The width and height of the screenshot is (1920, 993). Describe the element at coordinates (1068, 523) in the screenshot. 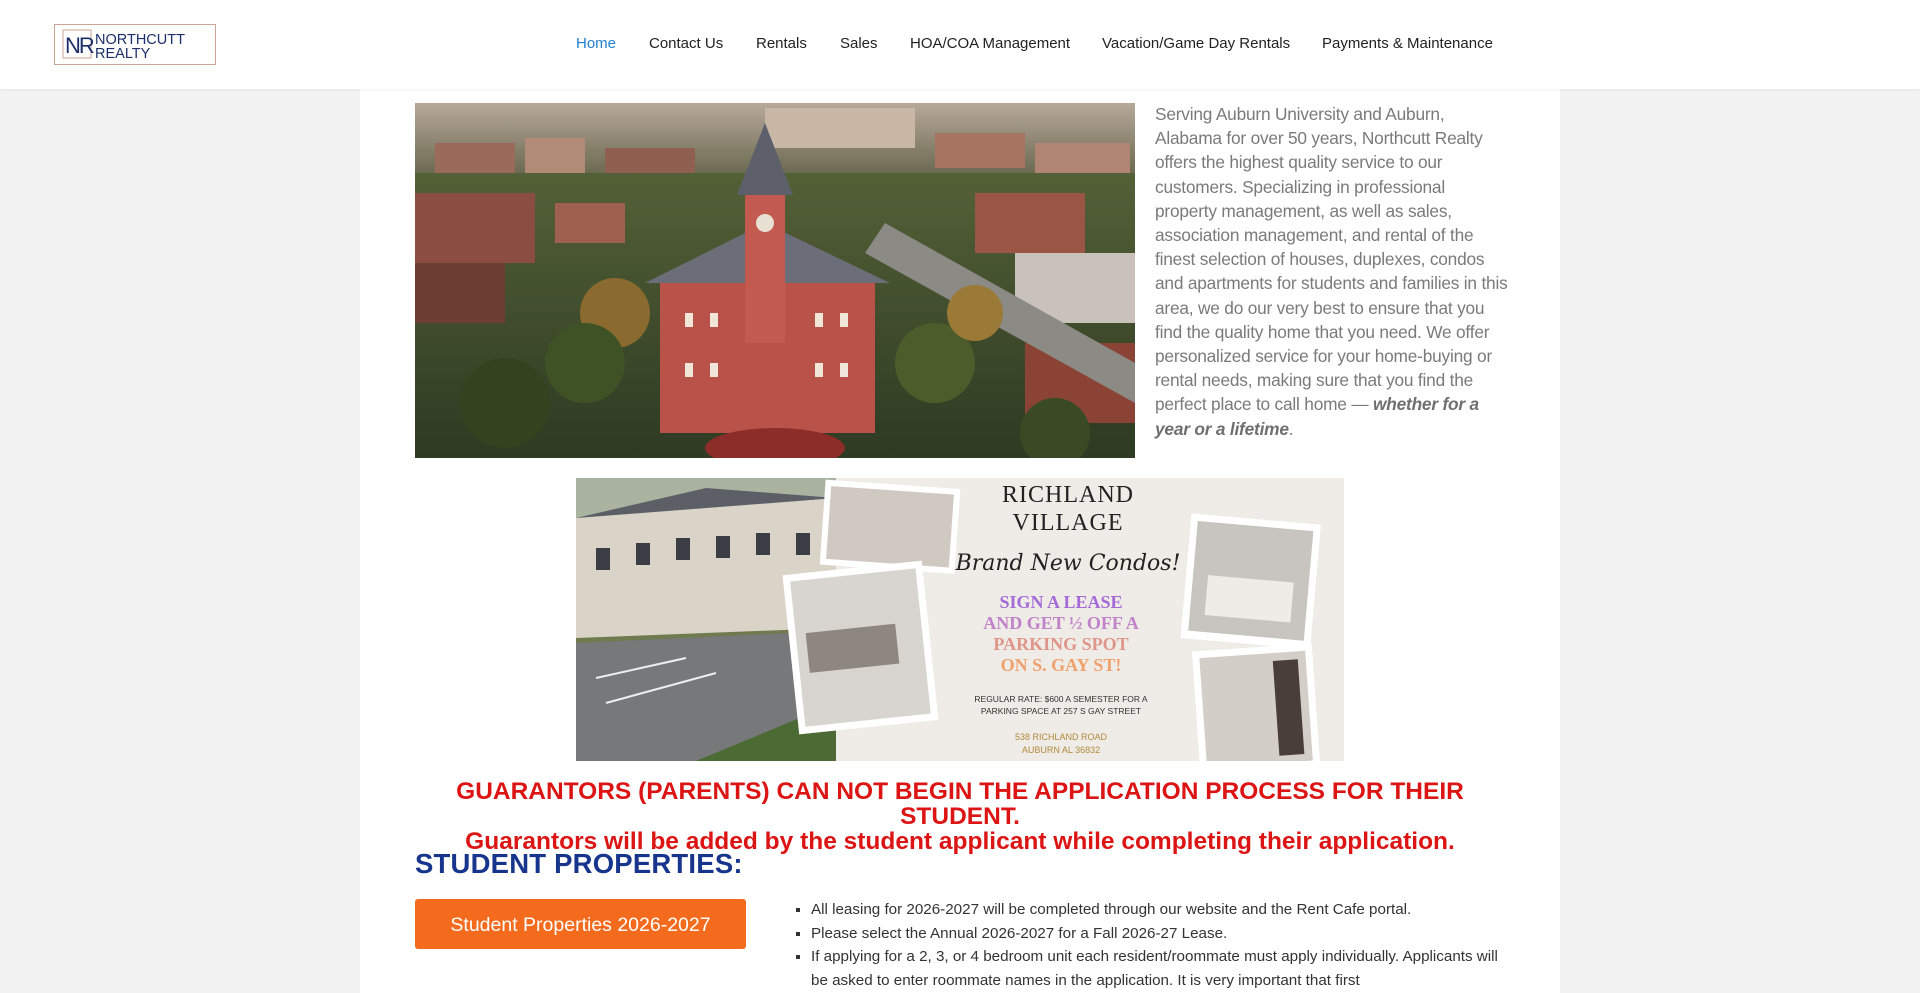

I see `svg-text: VILLAGE` at that location.